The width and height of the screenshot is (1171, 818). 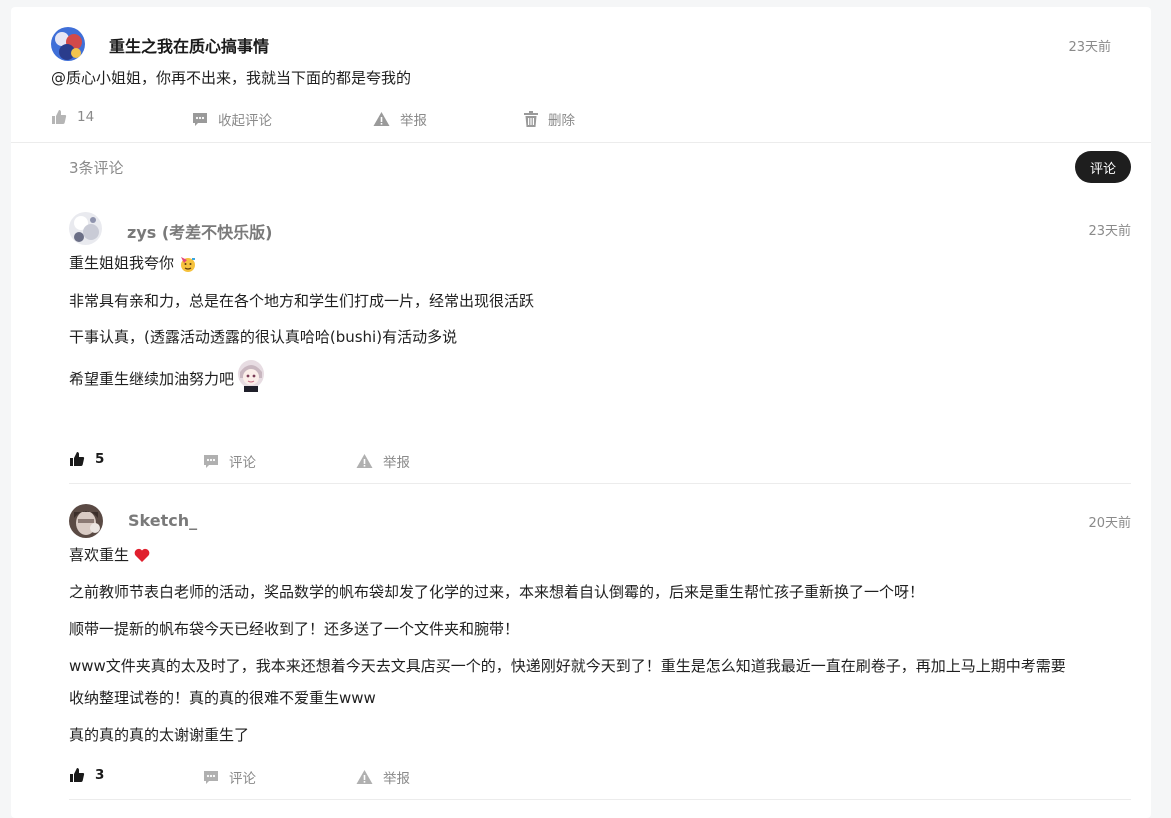 I want to click on post-author-avatar, so click(x=68, y=44).